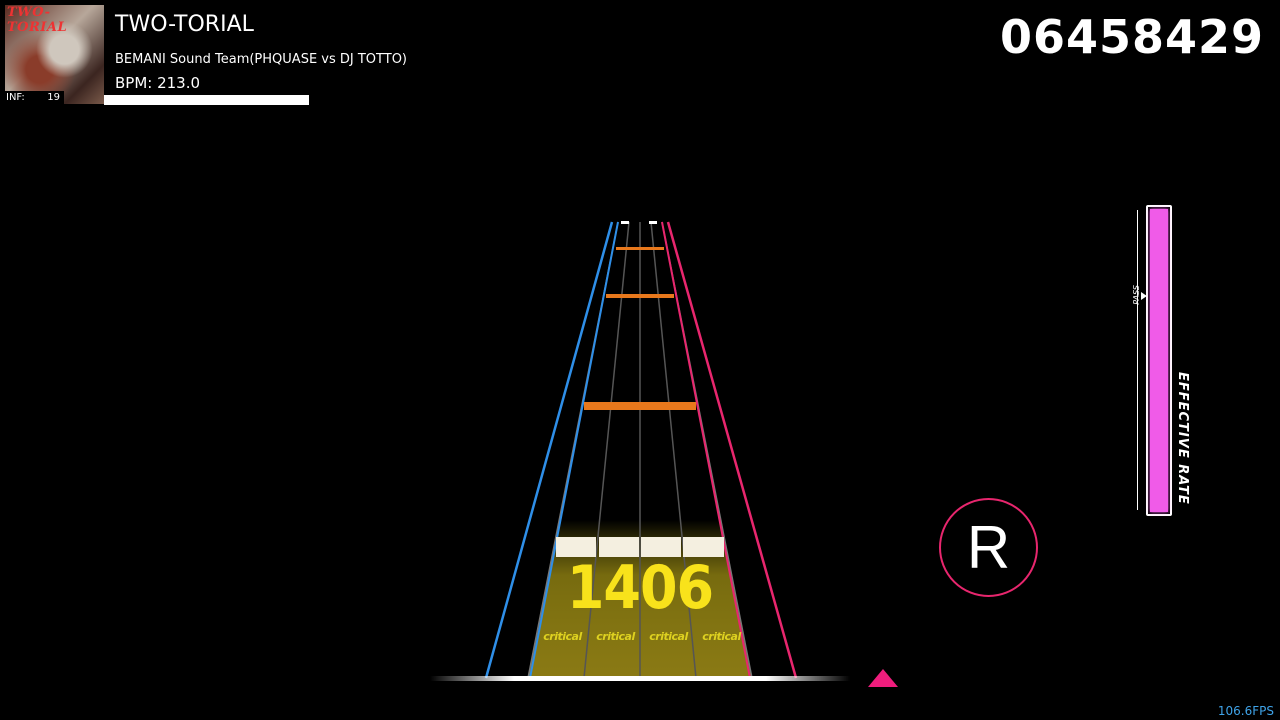 The image size is (1280, 720). Describe the element at coordinates (1182, 438) in the screenshot. I see `gauge-label: EFFECTIVE RATE` at that location.